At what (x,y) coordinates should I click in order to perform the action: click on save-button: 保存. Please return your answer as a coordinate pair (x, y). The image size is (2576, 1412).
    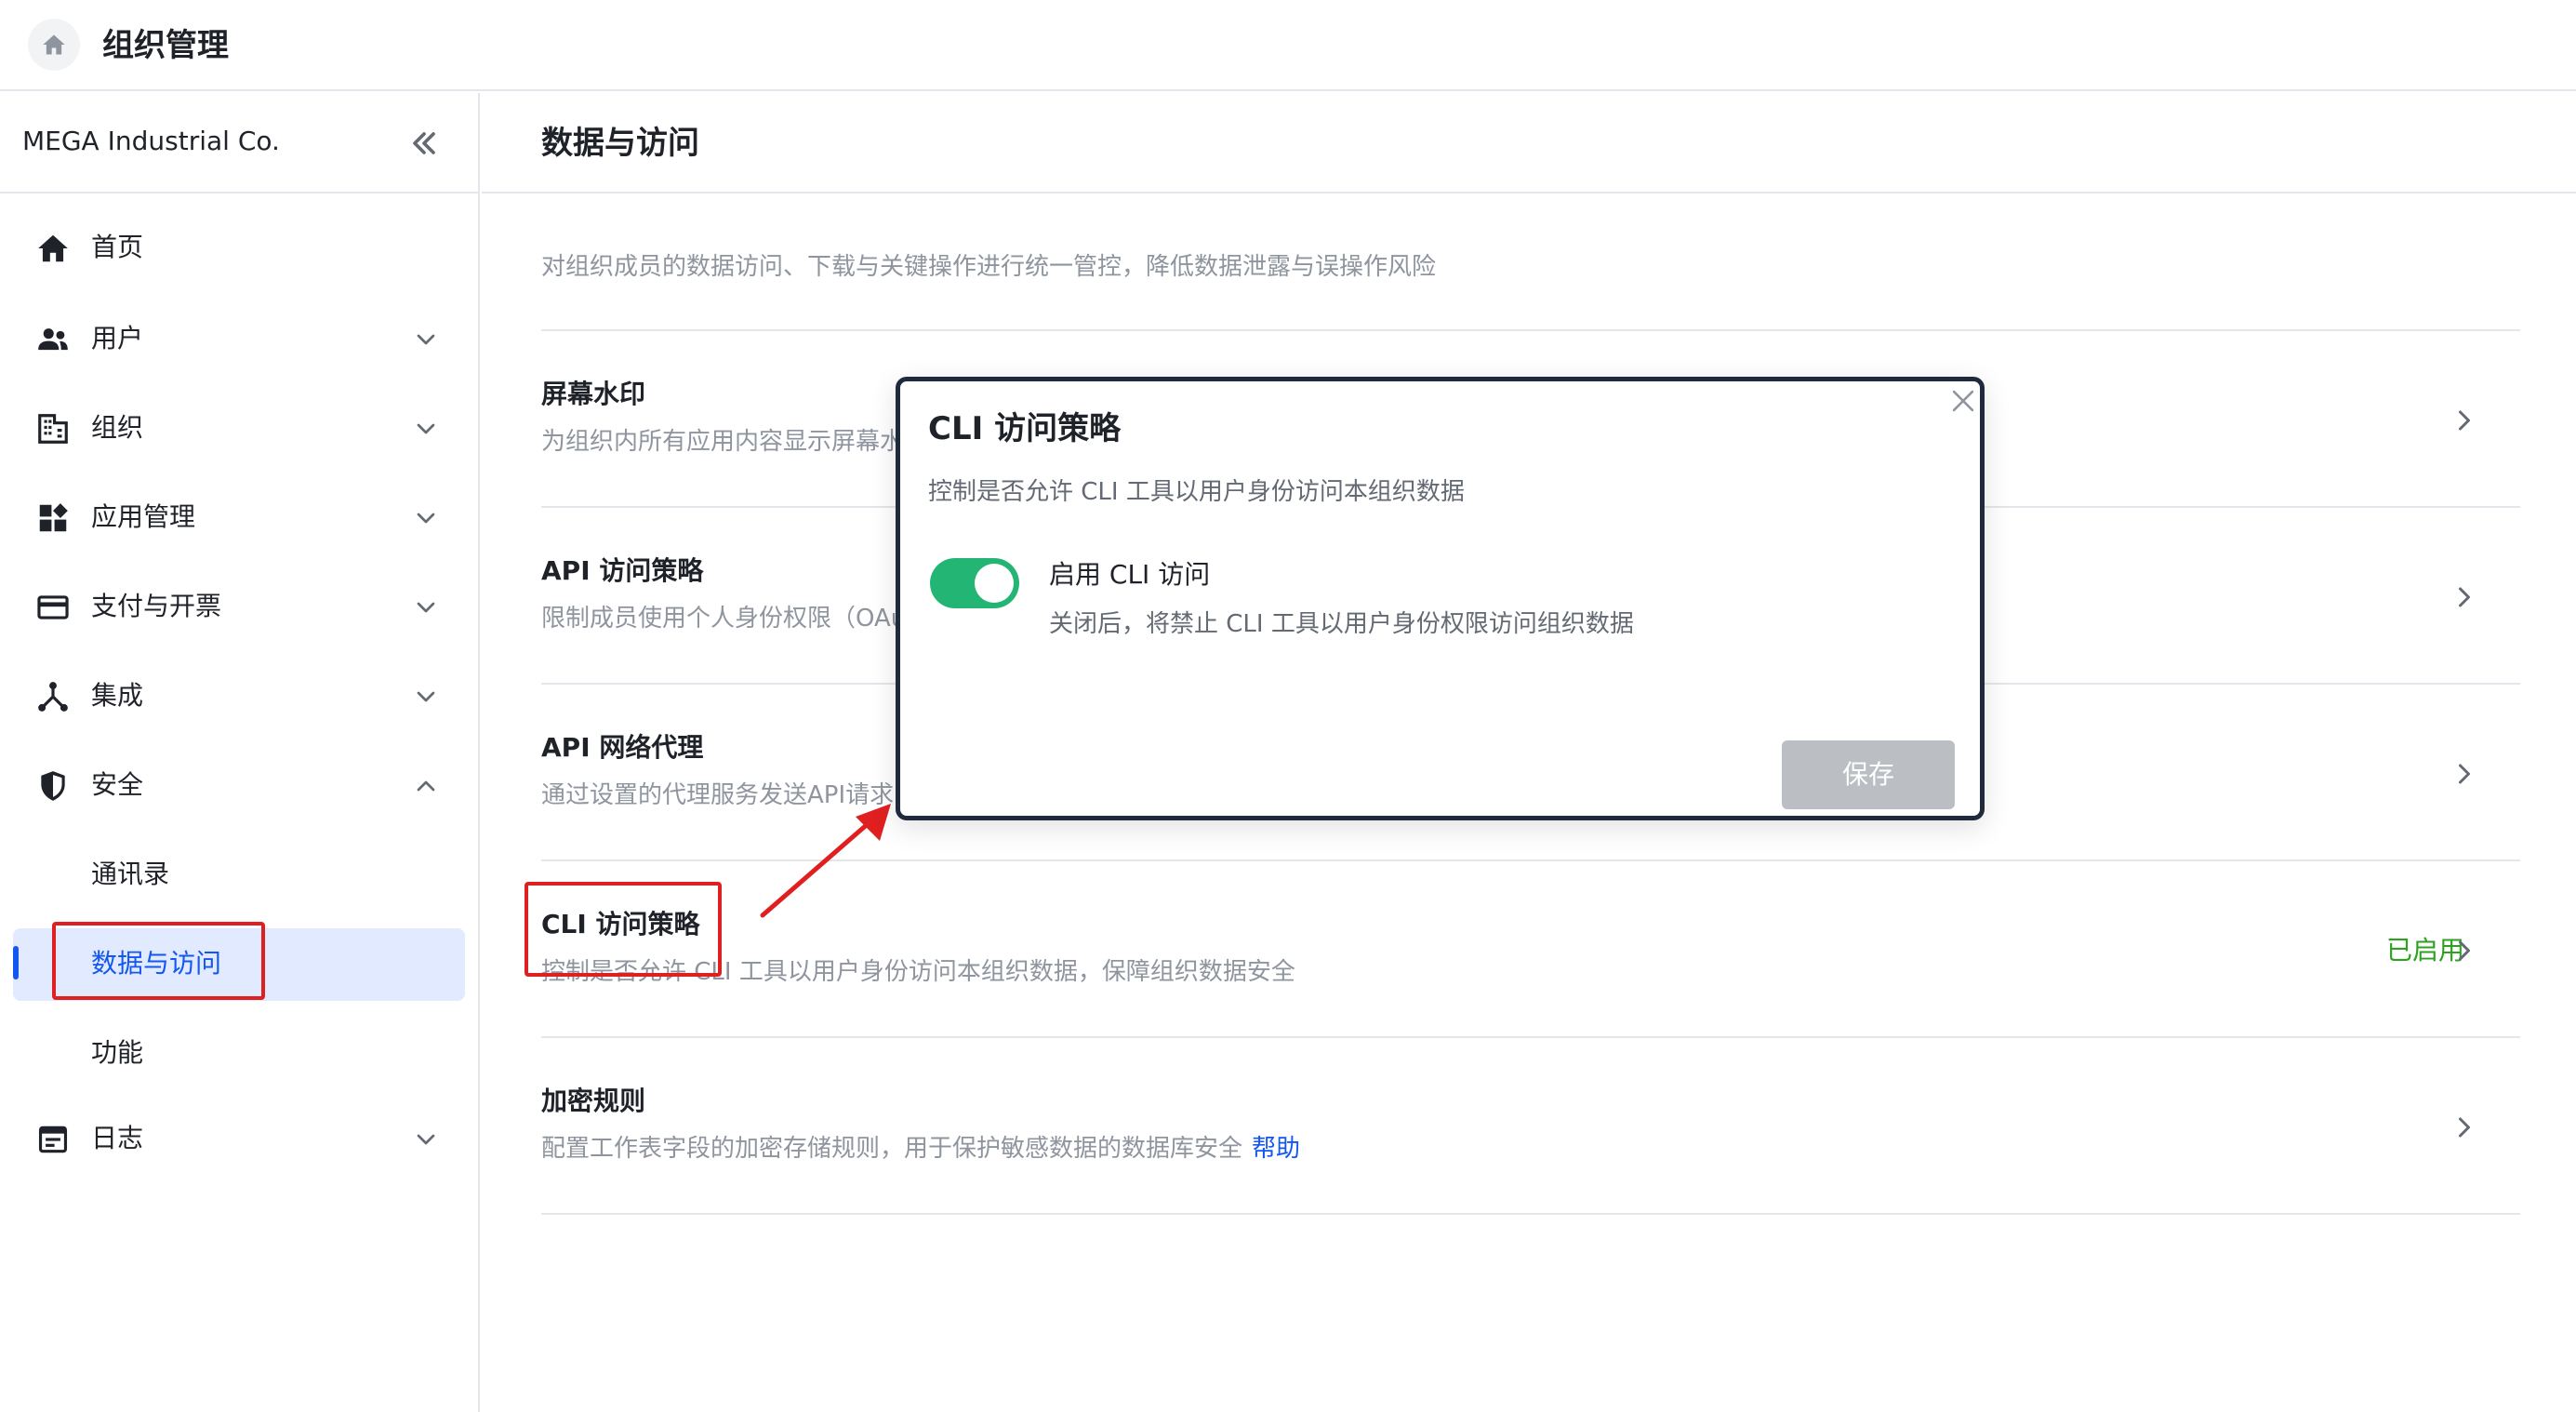
    Looking at the image, I should click on (1868, 774).